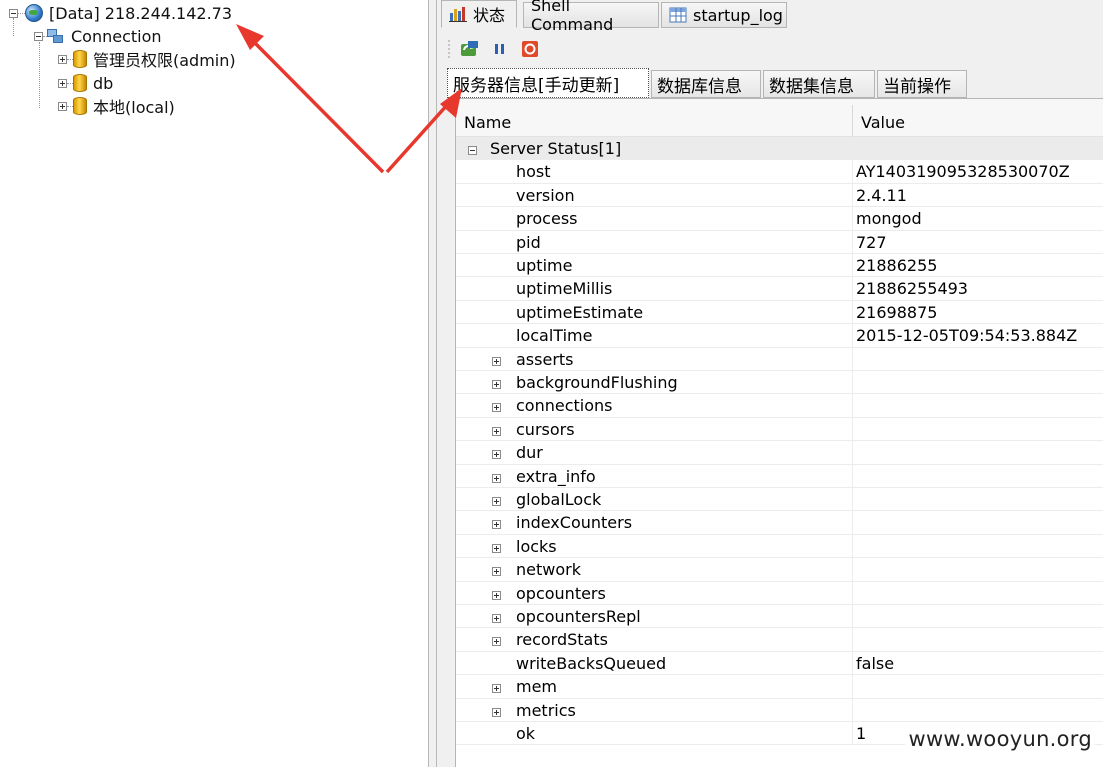 The image size is (1103, 767). I want to click on server-globe-icon, so click(34, 13).